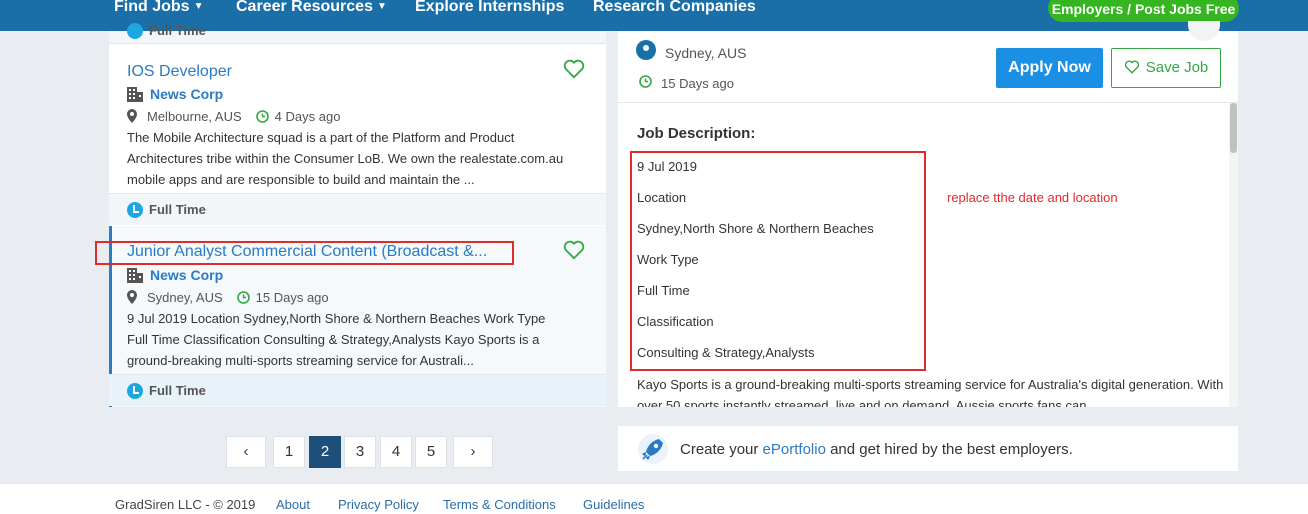 The height and width of the screenshot is (514, 1308). I want to click on pagination-page-2: 2, so click(325, 452).